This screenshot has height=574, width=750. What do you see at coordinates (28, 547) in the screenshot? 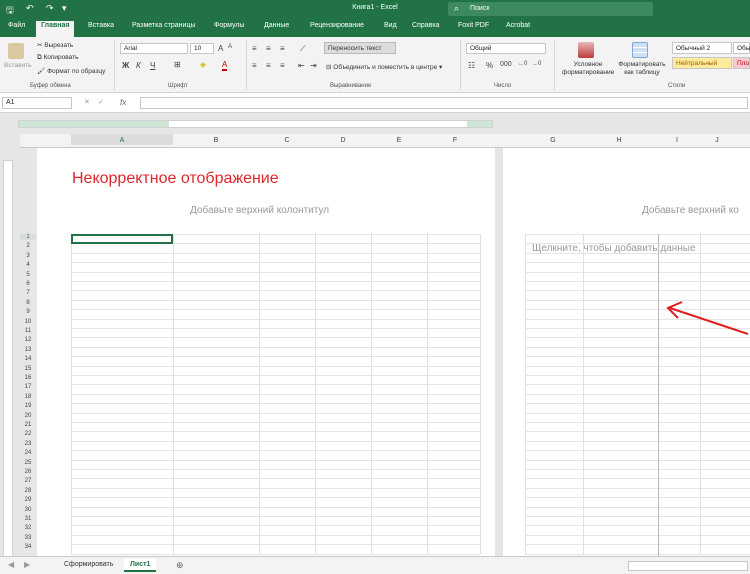
I see `row-header: 34` at bounding box center [28, 547].